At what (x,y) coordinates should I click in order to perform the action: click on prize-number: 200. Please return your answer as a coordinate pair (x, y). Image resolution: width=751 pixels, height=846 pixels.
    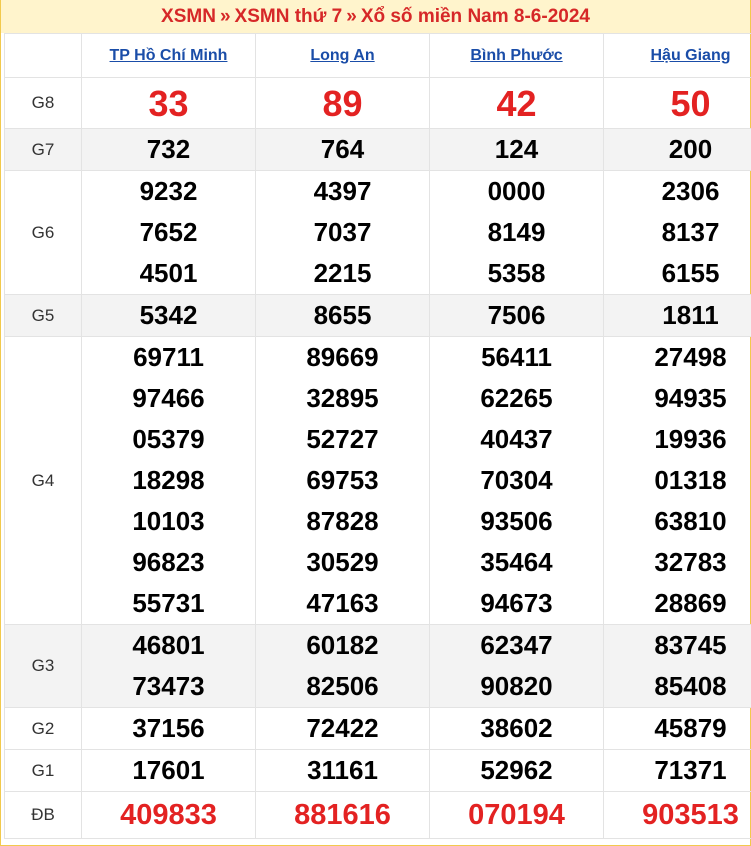
    Looking at the image, I should click on (690, 149).